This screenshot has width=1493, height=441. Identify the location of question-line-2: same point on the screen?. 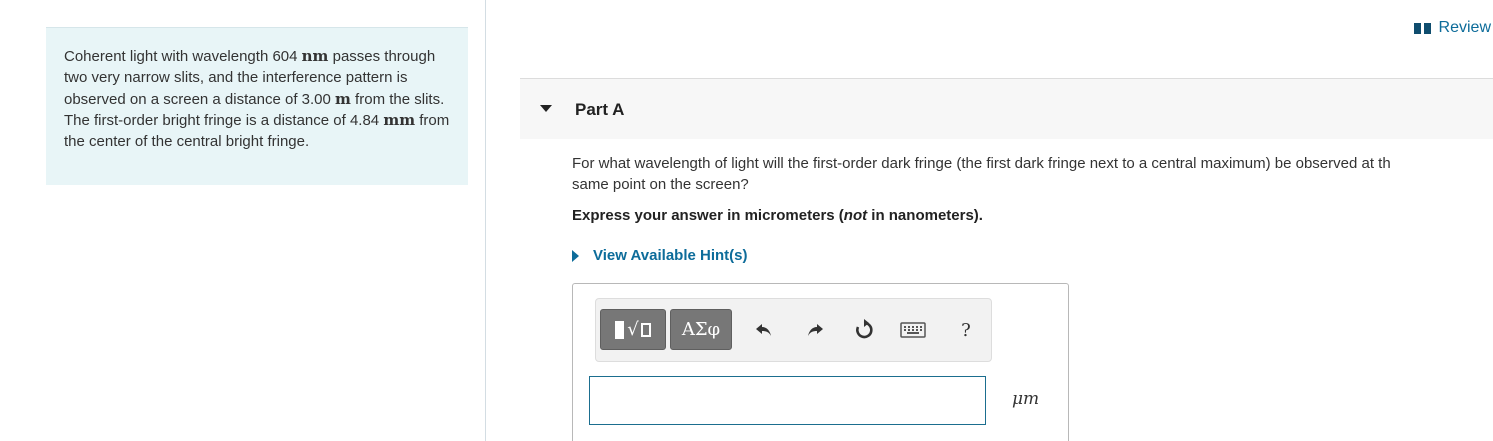
(660, 184).